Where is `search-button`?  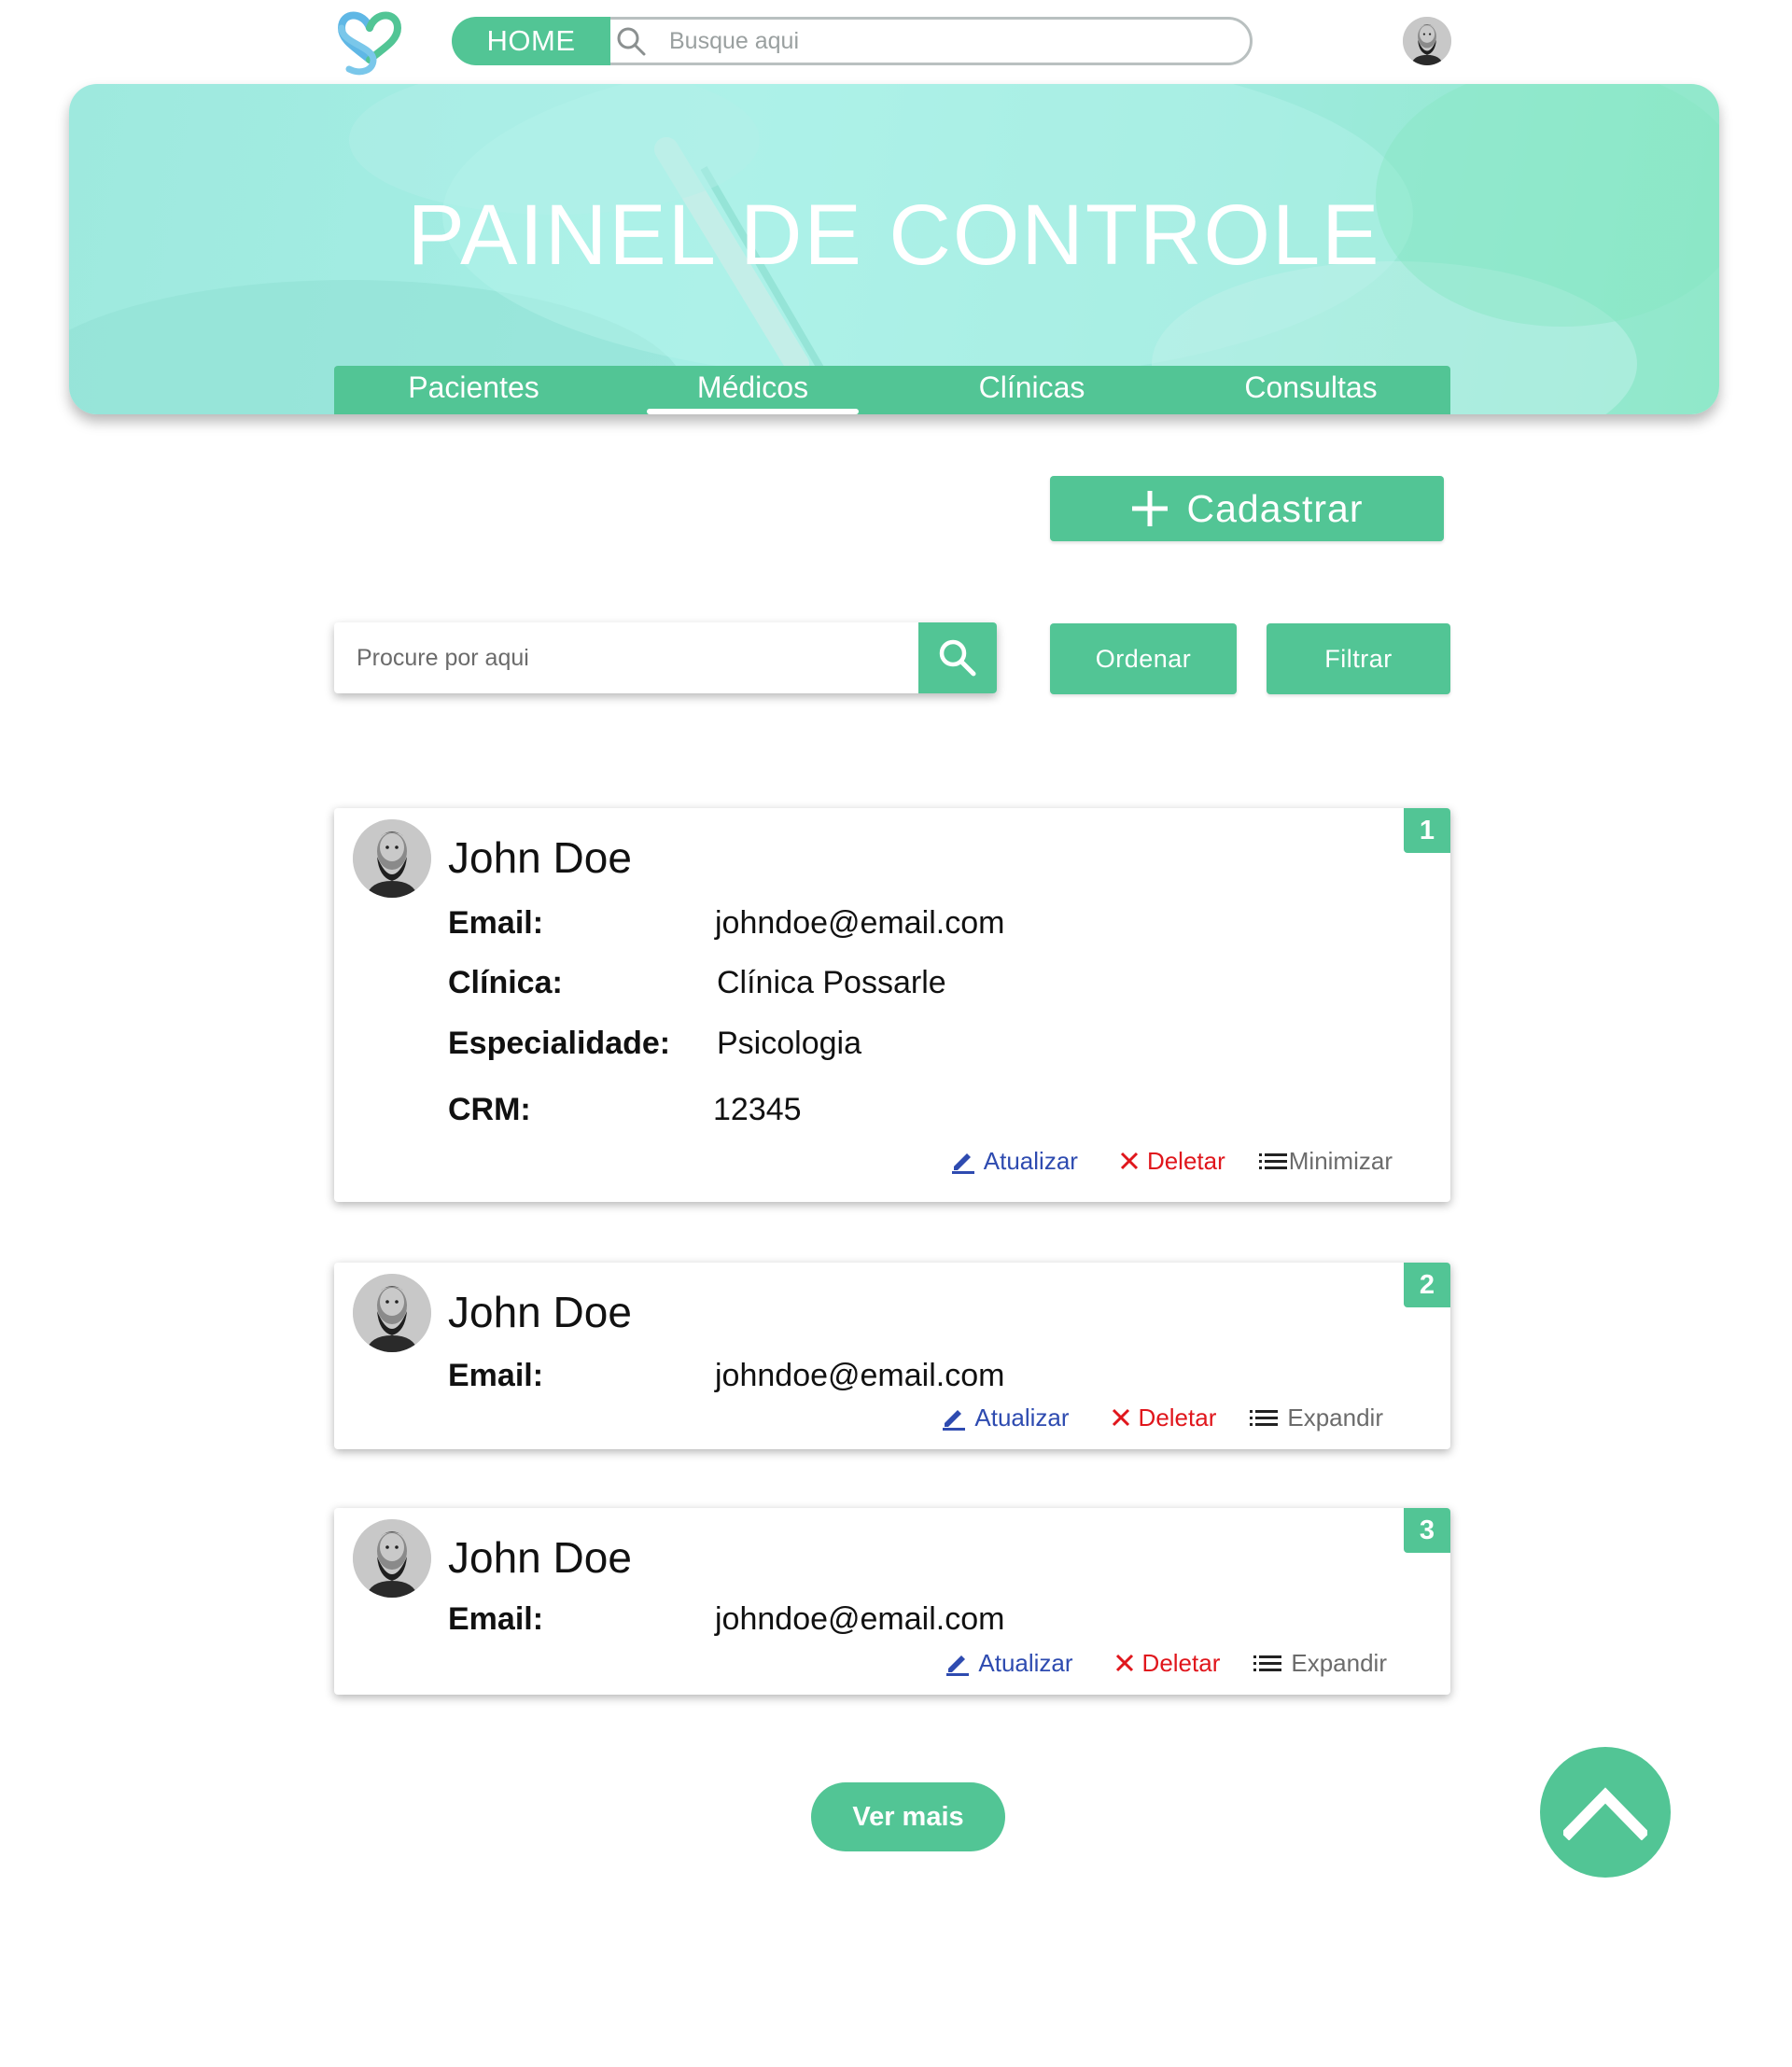
search-button is located at coordinates (957, 657).